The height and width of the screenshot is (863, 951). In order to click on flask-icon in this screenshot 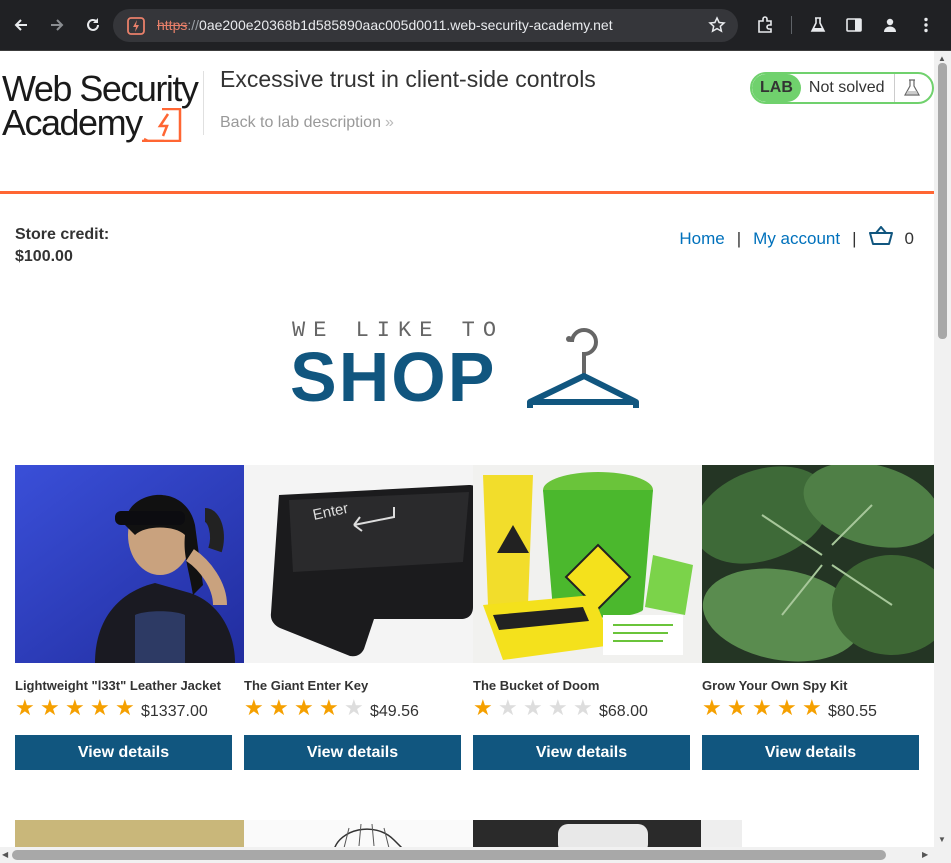, I will do `click(912, 88)`.